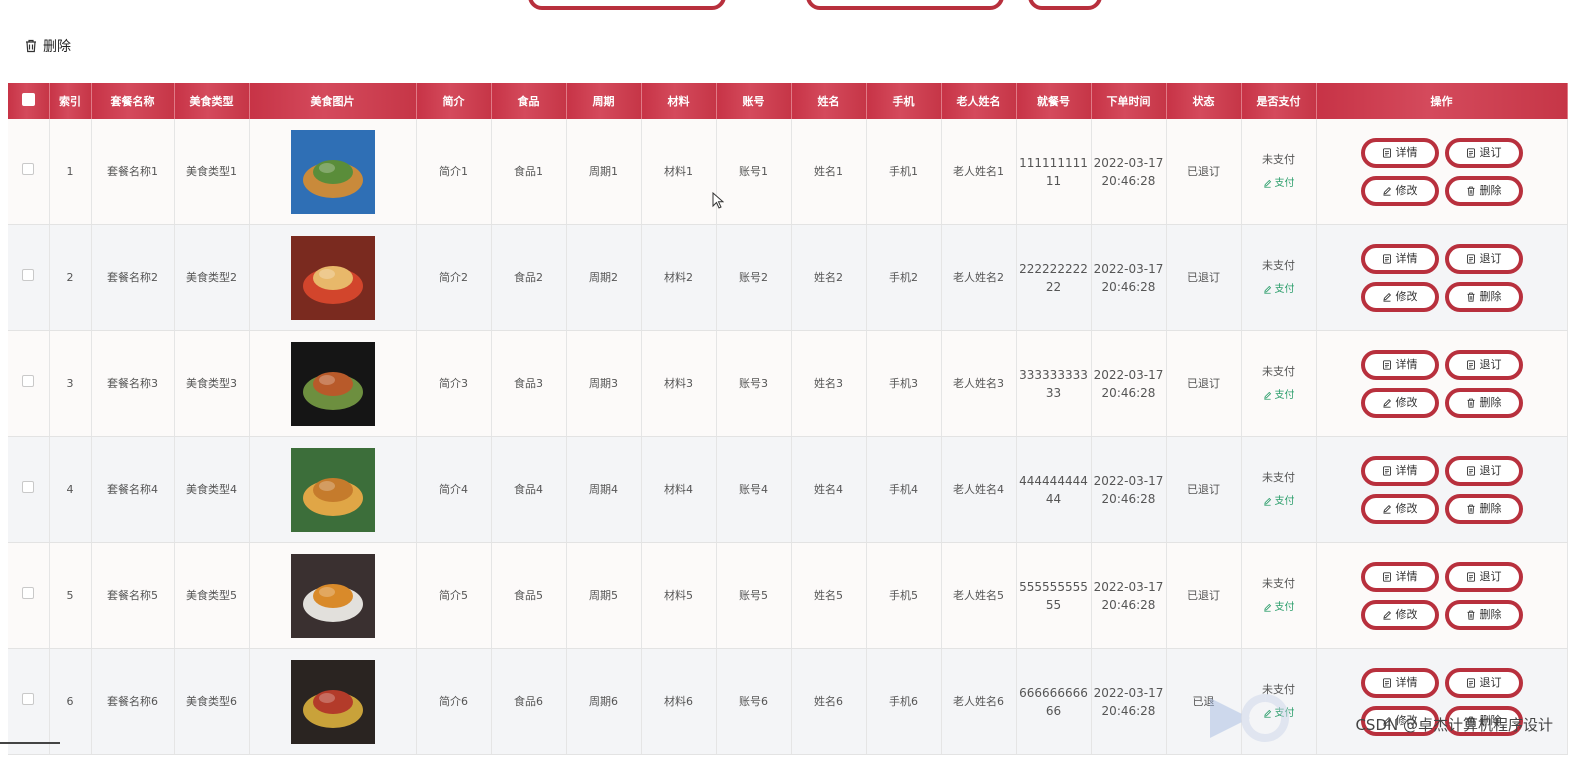 This screenshot has width=1595, height=759. Describe the element at coordinates (829, 489) in the screenshot. I see `cell-name: 姓名4` at that location.